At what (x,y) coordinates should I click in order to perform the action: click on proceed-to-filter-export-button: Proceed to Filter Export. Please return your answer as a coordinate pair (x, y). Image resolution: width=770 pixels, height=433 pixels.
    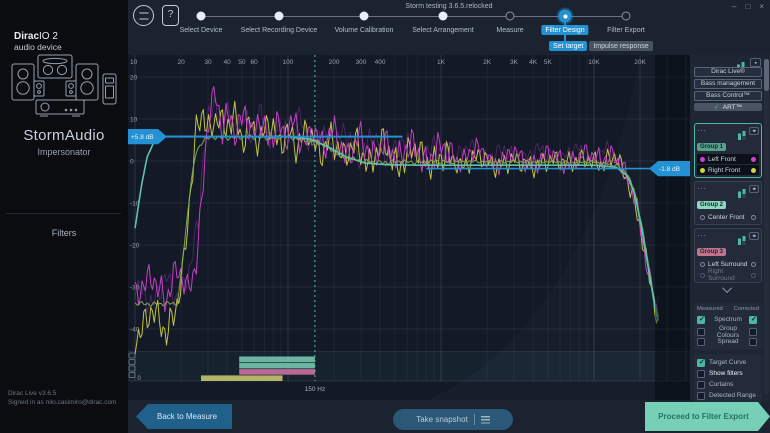
    Looking at the image, I should click on (707, 416).